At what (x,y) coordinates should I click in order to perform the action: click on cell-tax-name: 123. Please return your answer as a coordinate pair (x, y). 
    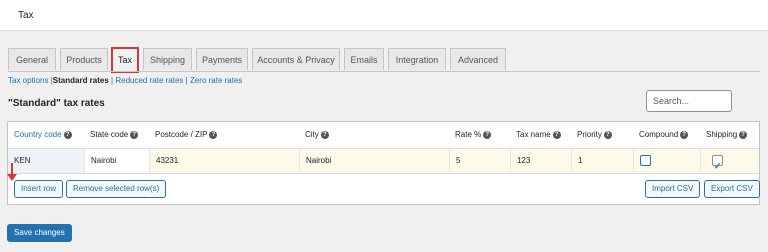
    Looking at the image, I should click on (540, 161).